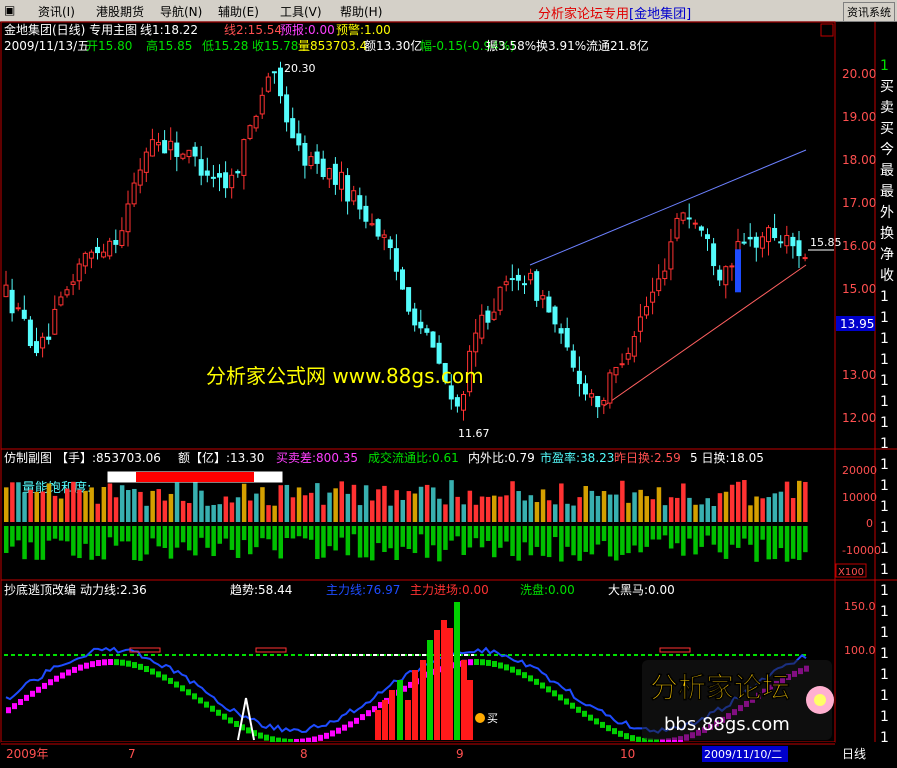 The width and height of the screenshot is (897, 768). What do you see at coordinates (854, 754) in the screenshot?
I see `period-label: 日线` at bounding box center [854, 754].